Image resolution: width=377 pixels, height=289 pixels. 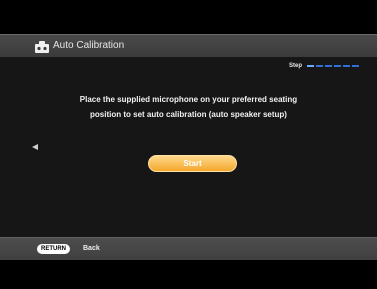 I want to click on back-label: Back, so click(x=91, y=249).